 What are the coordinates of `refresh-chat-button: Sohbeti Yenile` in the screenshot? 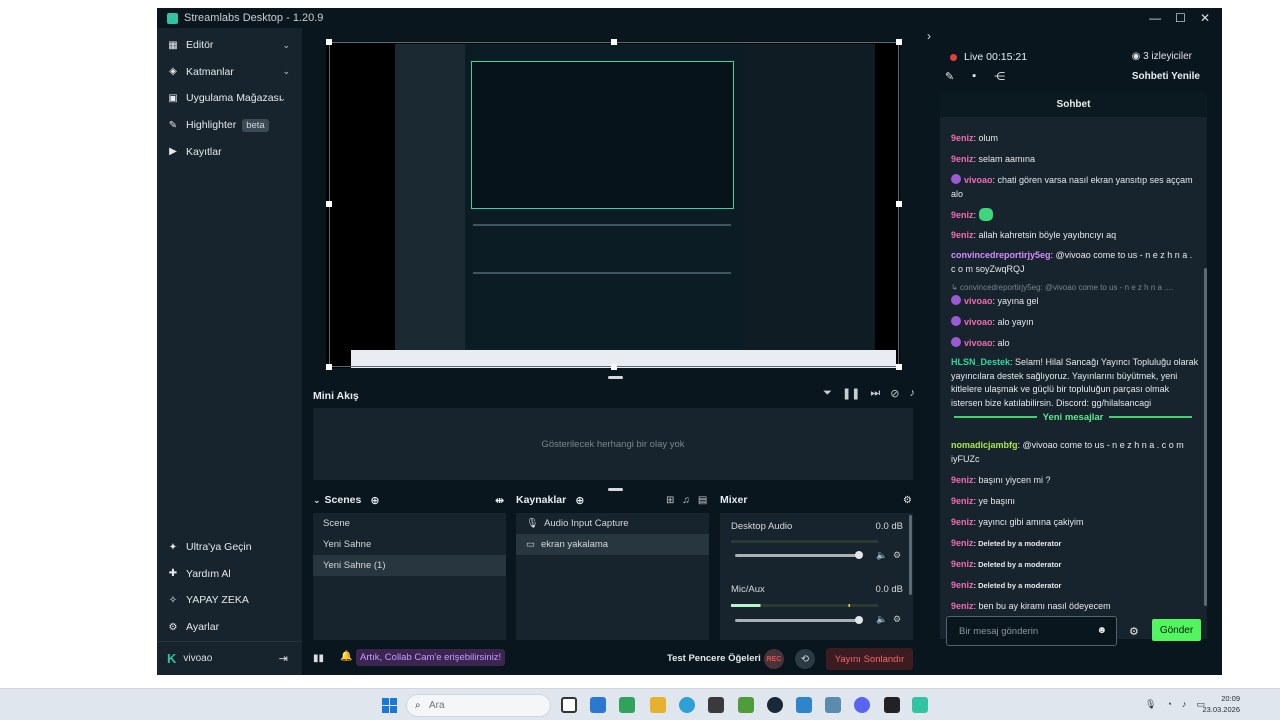 It's located at (1166, 76).